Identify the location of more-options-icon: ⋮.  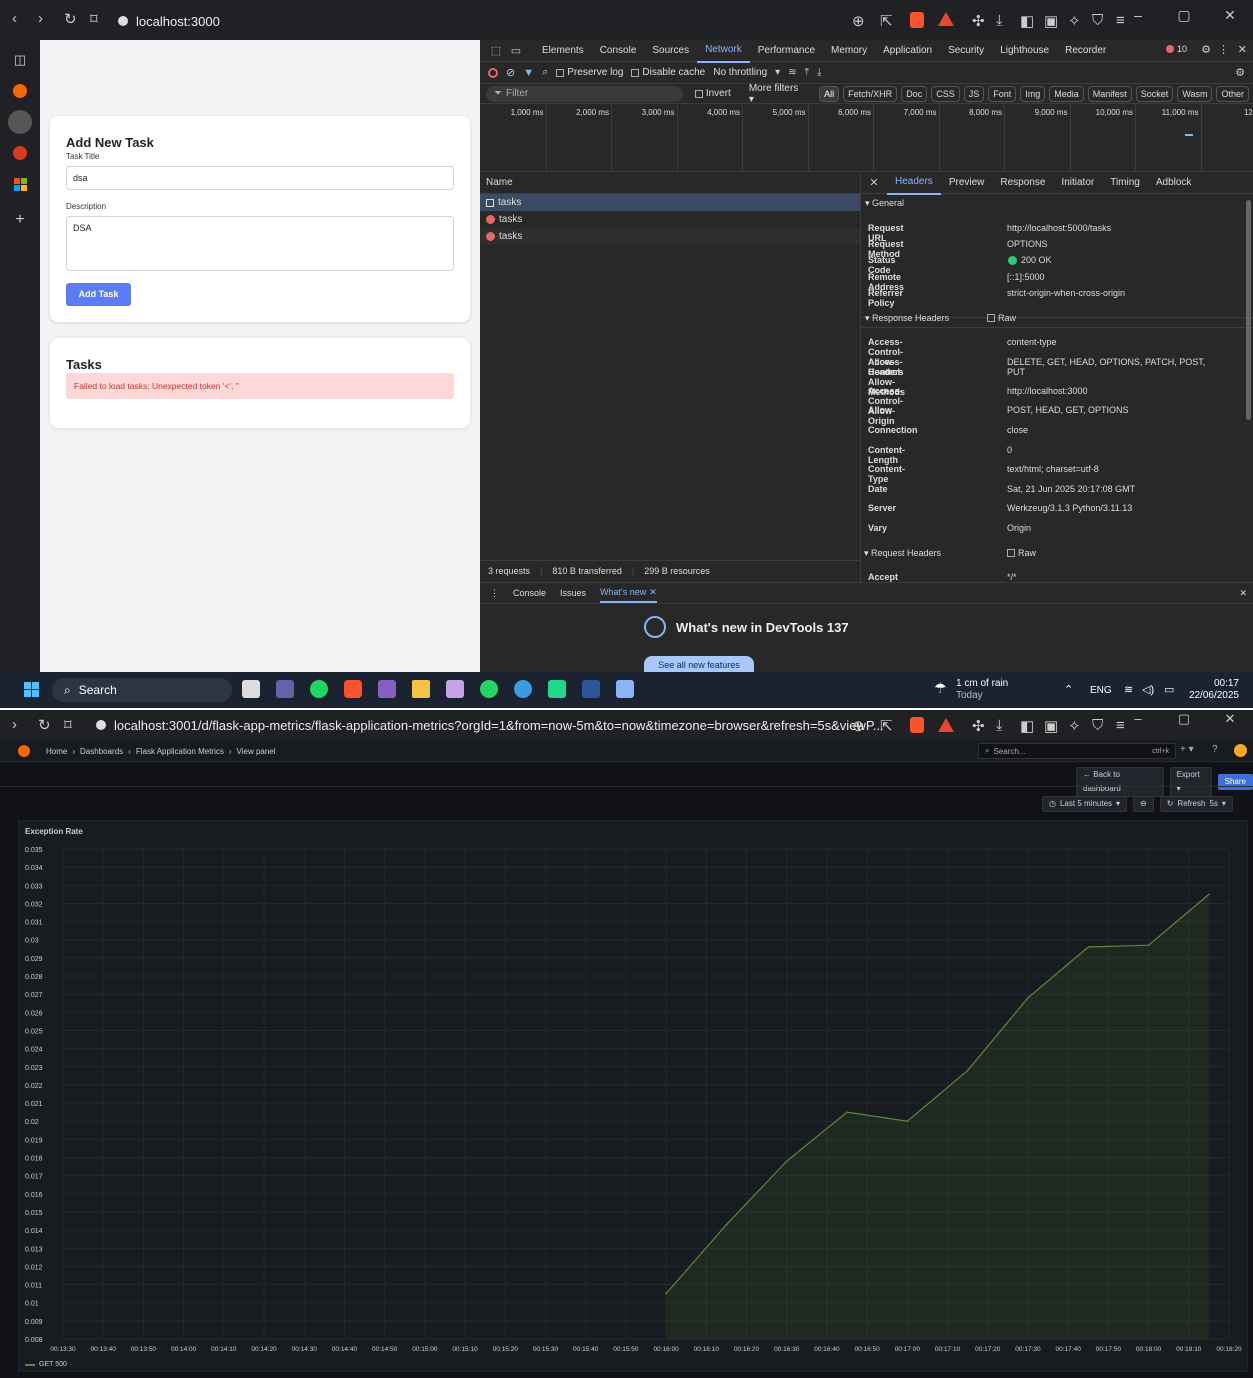
(1223, 49).